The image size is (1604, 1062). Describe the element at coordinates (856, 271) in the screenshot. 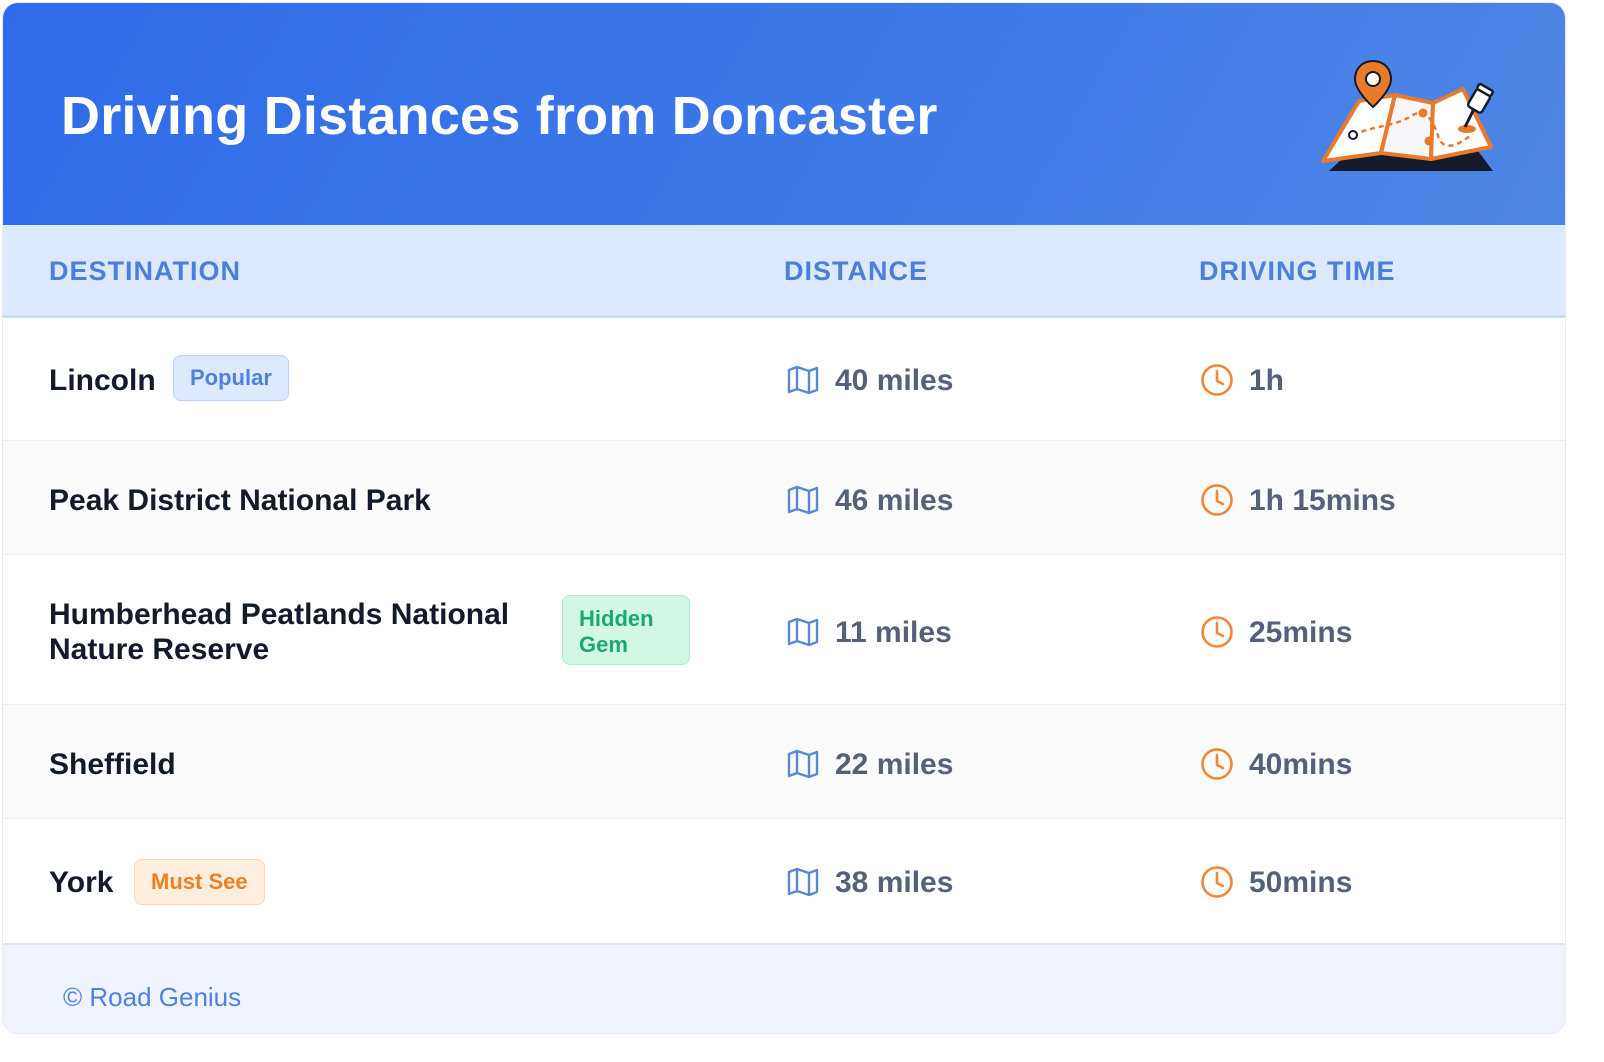

I see `column-header-distance: DISTANCE` at that location.